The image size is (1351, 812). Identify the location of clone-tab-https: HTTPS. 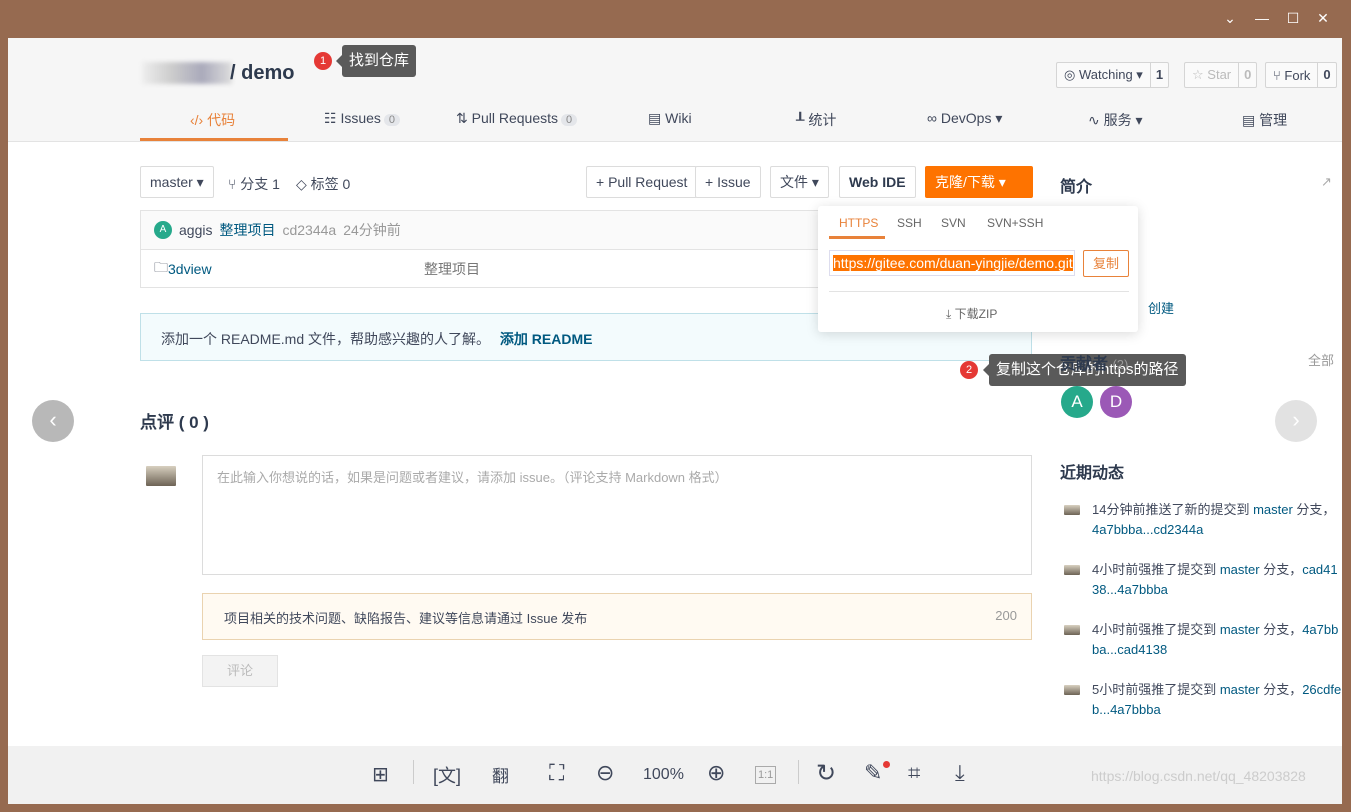
(858, 223).